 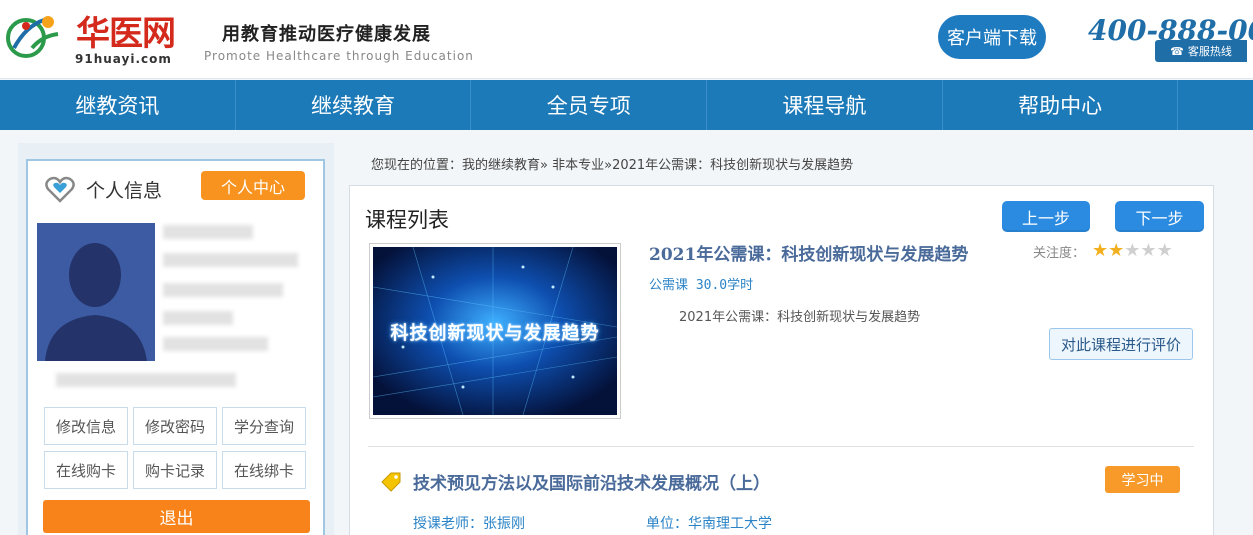 I want to click on breadcrumb-item-my-education: 我的继续教育», so click(x=505, y=165).